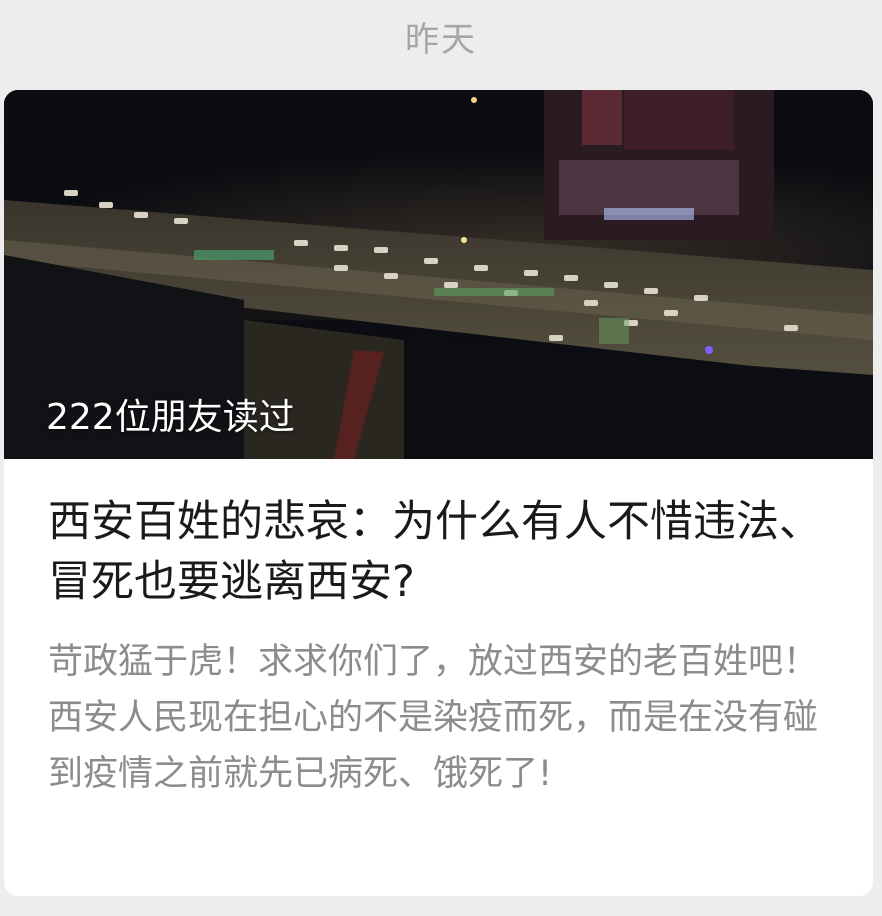 Image resolution: width=882 pixels, height=916 pixels. I want to click on article-title: 西安百姓的悲哀：为什么有人不惜违法、冒死也要逃离西安?, so click(448, 552).